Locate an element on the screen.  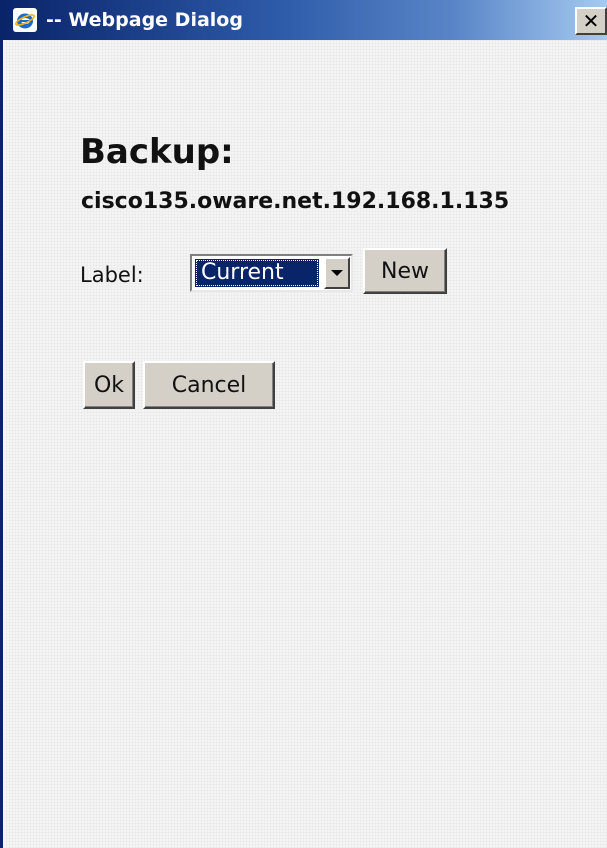
internet-explorer-icon is located at coordinates (25, 20).